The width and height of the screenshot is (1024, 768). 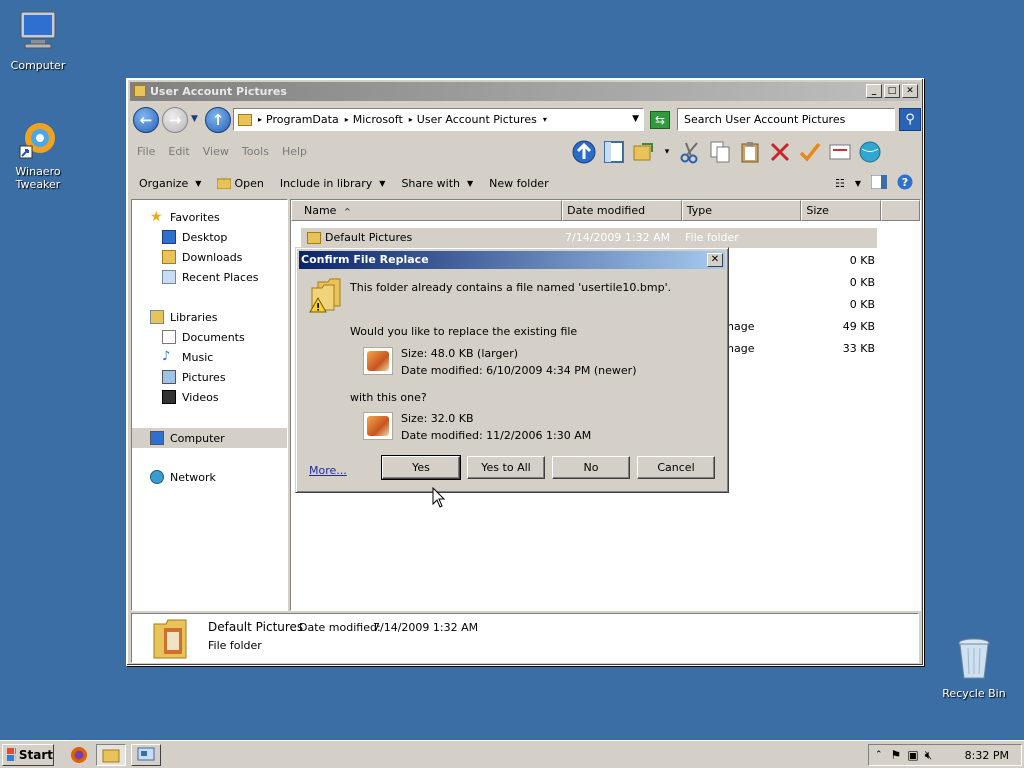 What do you see at coordinates (426, 627) in the screenshot?
I see `details-date-value: 7/14/2009 1:32 AM` at bounding box center [426, 627].